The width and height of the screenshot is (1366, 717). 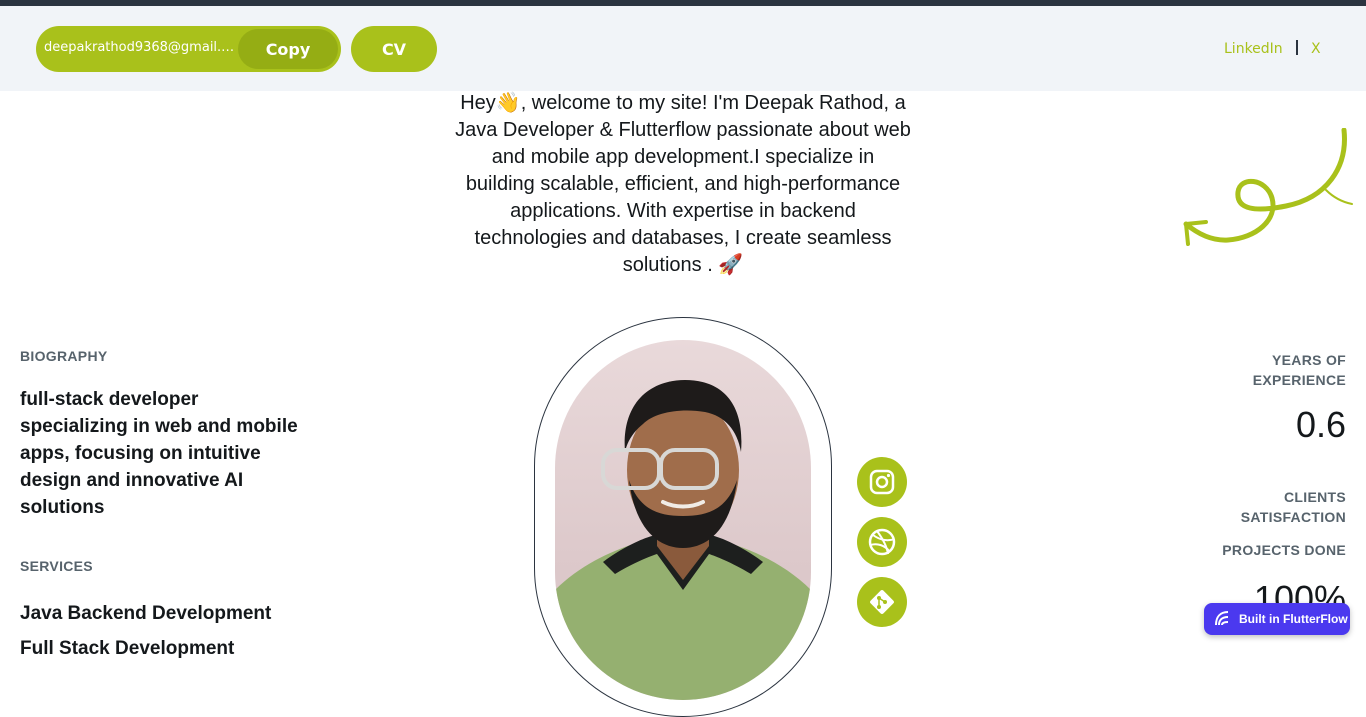 I want to click on badge-label: Built in FlutterFlow, so click(x=1293, y=619).